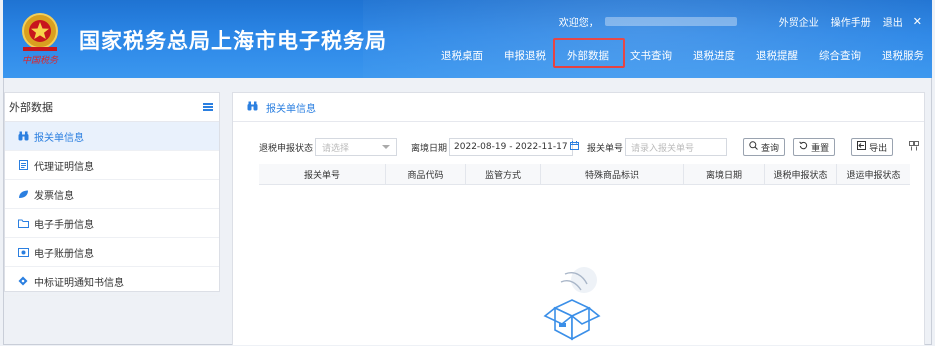 The width and height of the screenshot is (935, 346). I want to click on folder-icon, so click(23, 223).